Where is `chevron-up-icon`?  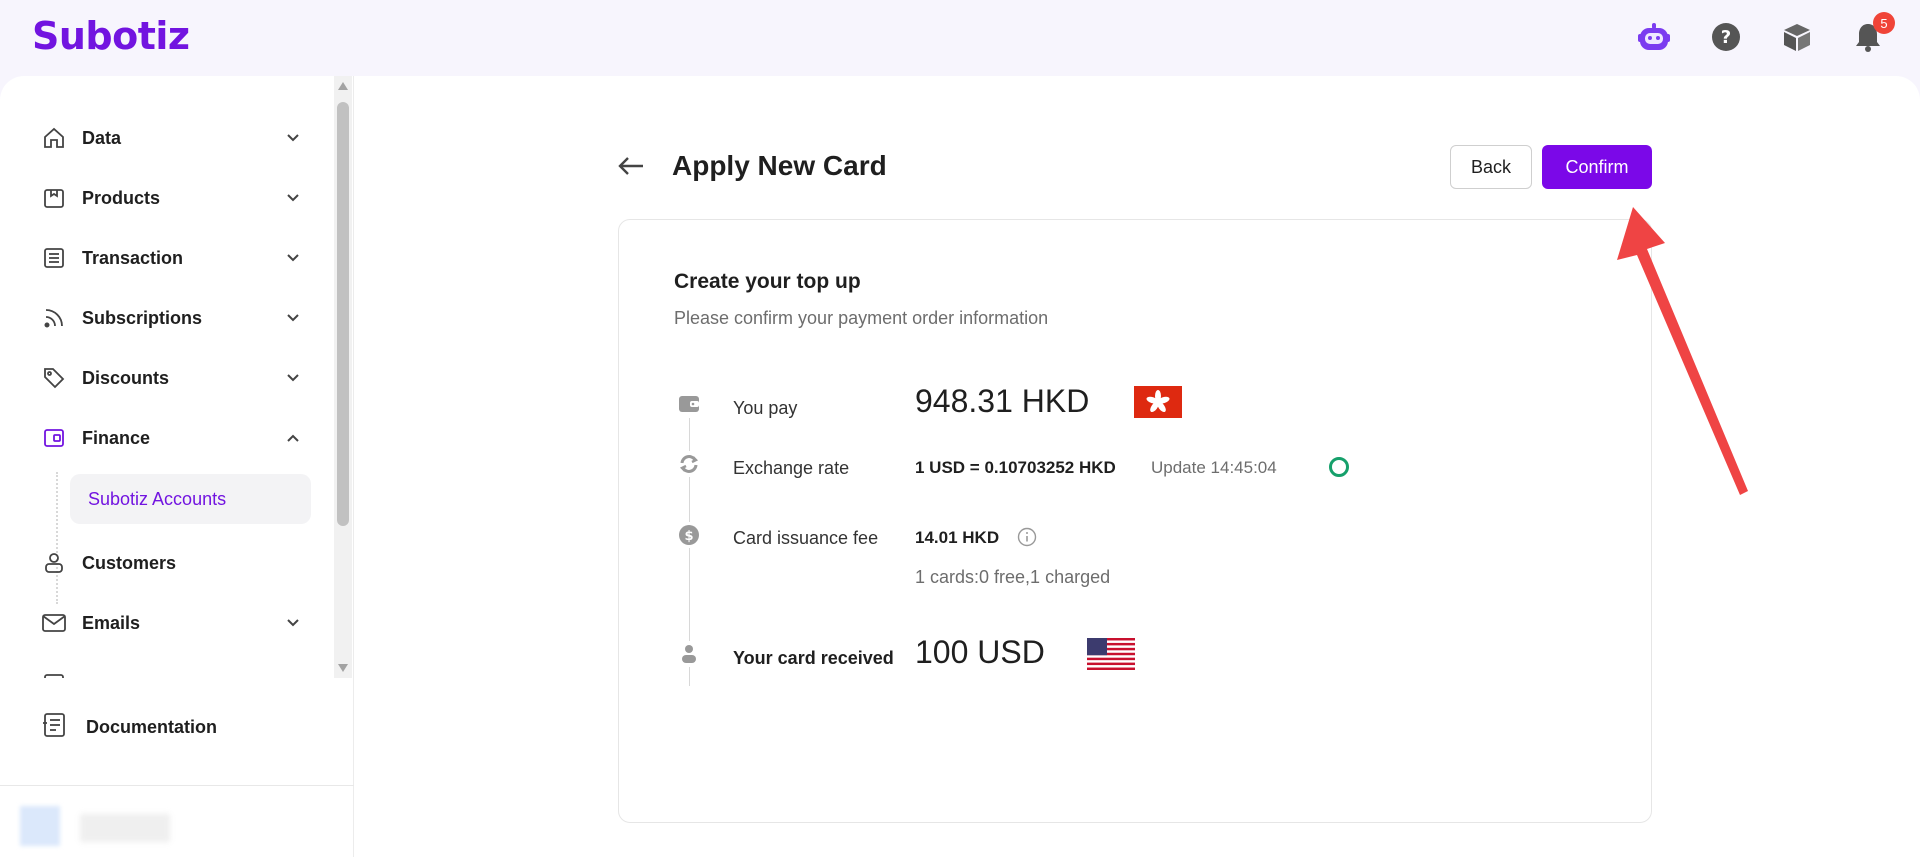
chevron-up-icon is located at coordinates (293, 438).